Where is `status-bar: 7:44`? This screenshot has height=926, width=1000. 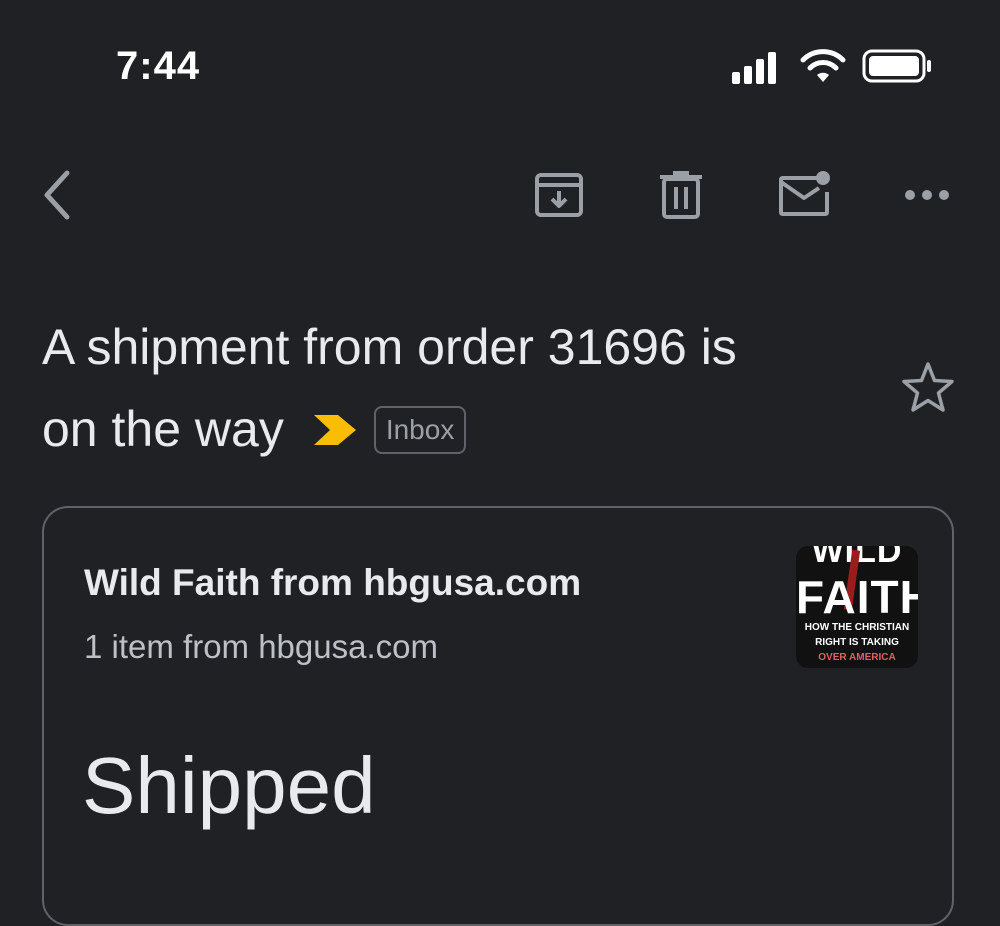 status-bar: 7:44 is located at coordinates (500, 65).